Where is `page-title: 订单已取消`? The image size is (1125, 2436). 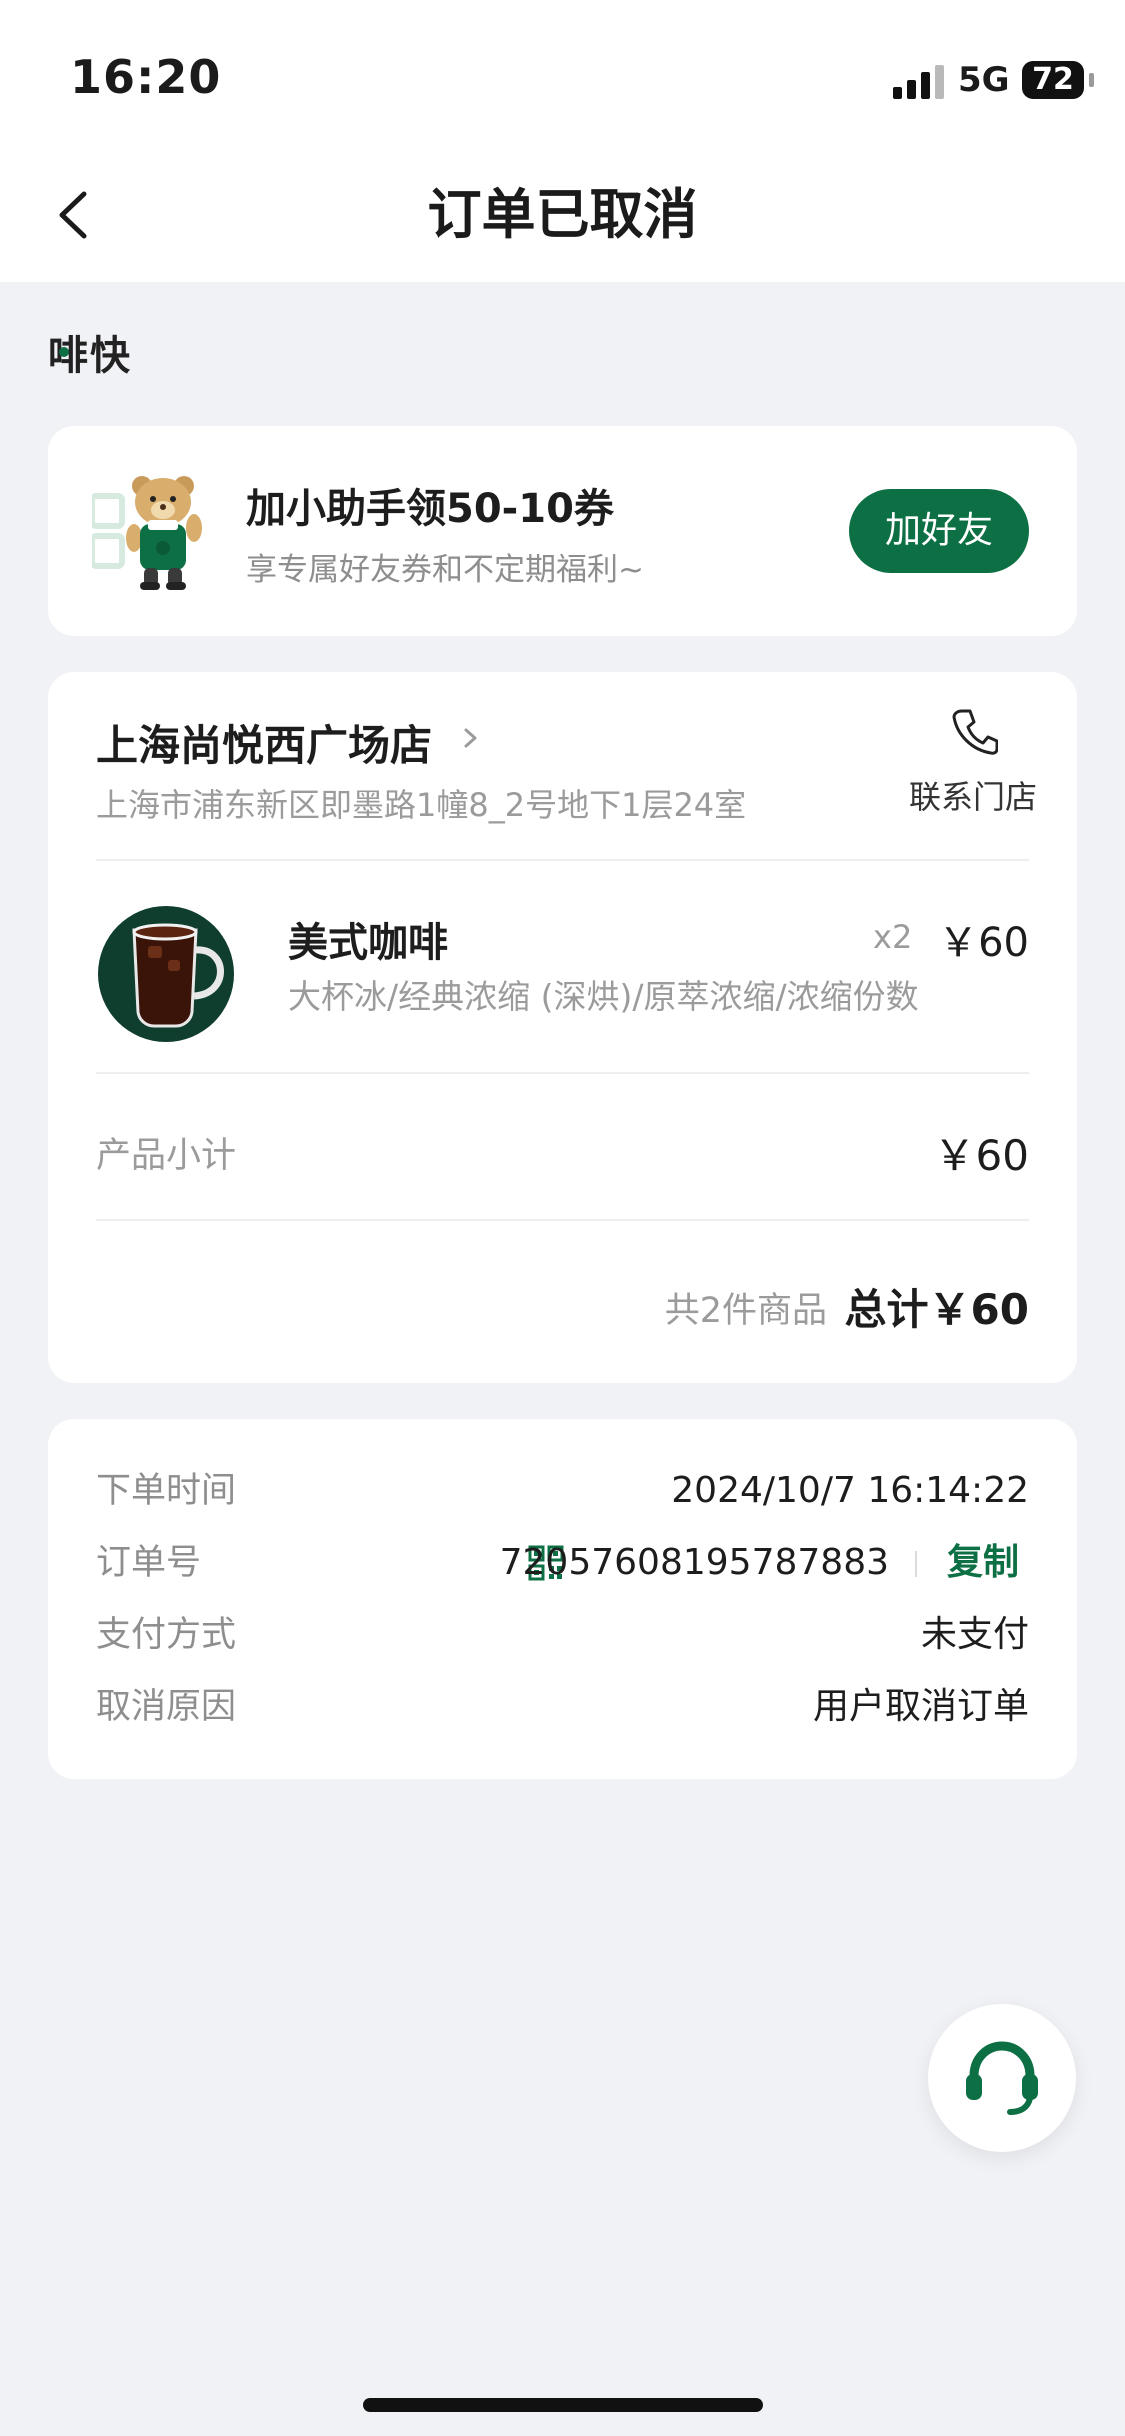
page-title: 订单已取消 is located at coordinates (562, 214).